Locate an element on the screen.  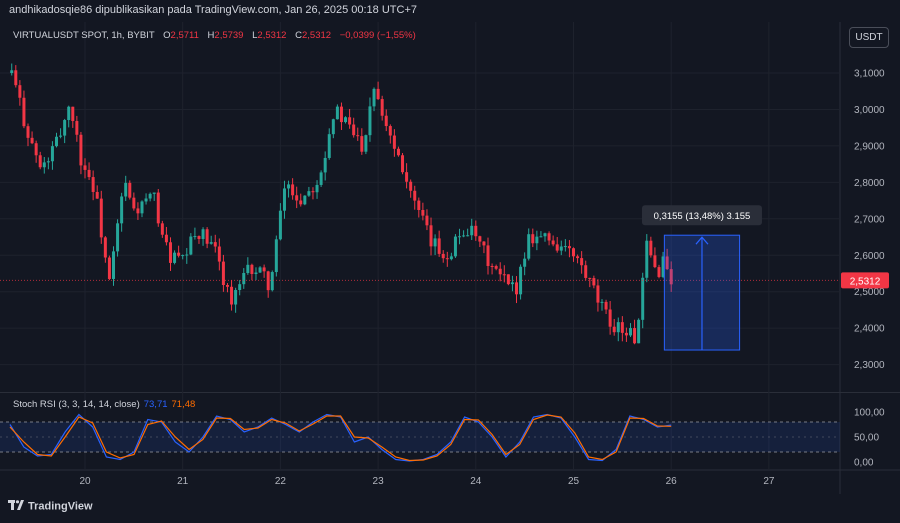
time-tick-label: 27 is located at coordinates (769, 481).